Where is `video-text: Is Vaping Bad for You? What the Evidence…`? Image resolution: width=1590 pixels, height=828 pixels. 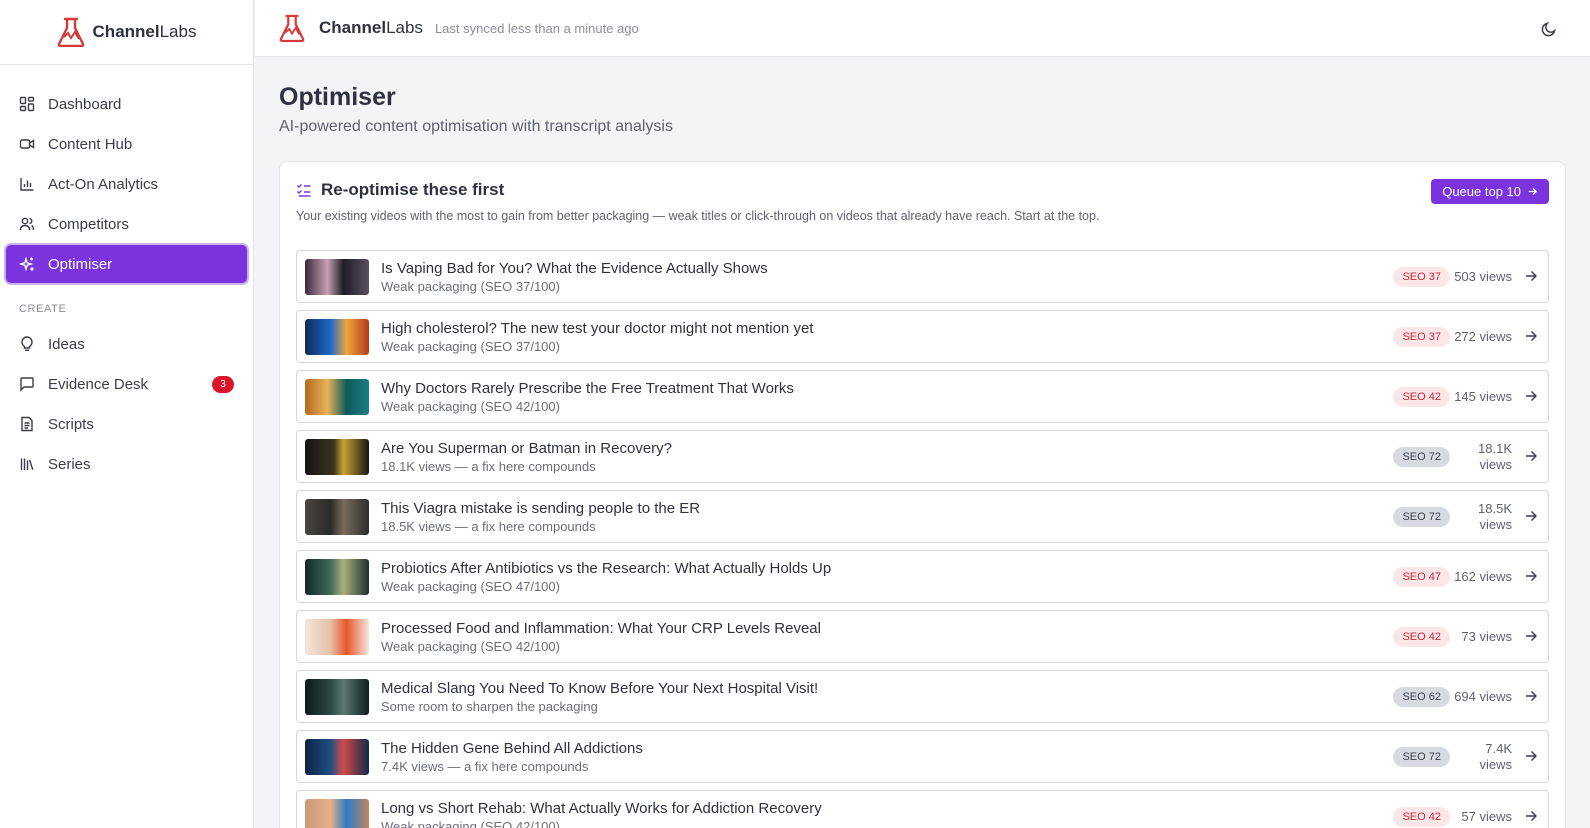 video-text: Is Vaping Bad for You? What the Evidence… is located at coordinates (964, 277).